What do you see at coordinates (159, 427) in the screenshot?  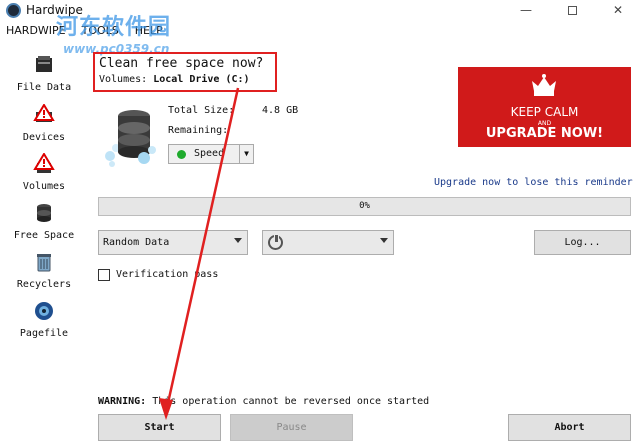 I see `start-button: Start` at bounding box center [159, 427].